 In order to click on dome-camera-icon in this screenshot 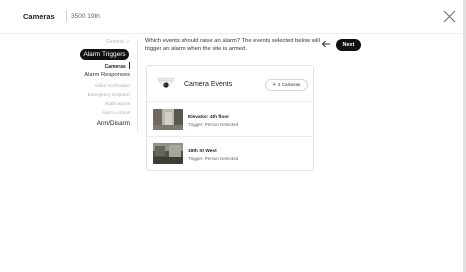, I will do `click(166, 84)`.